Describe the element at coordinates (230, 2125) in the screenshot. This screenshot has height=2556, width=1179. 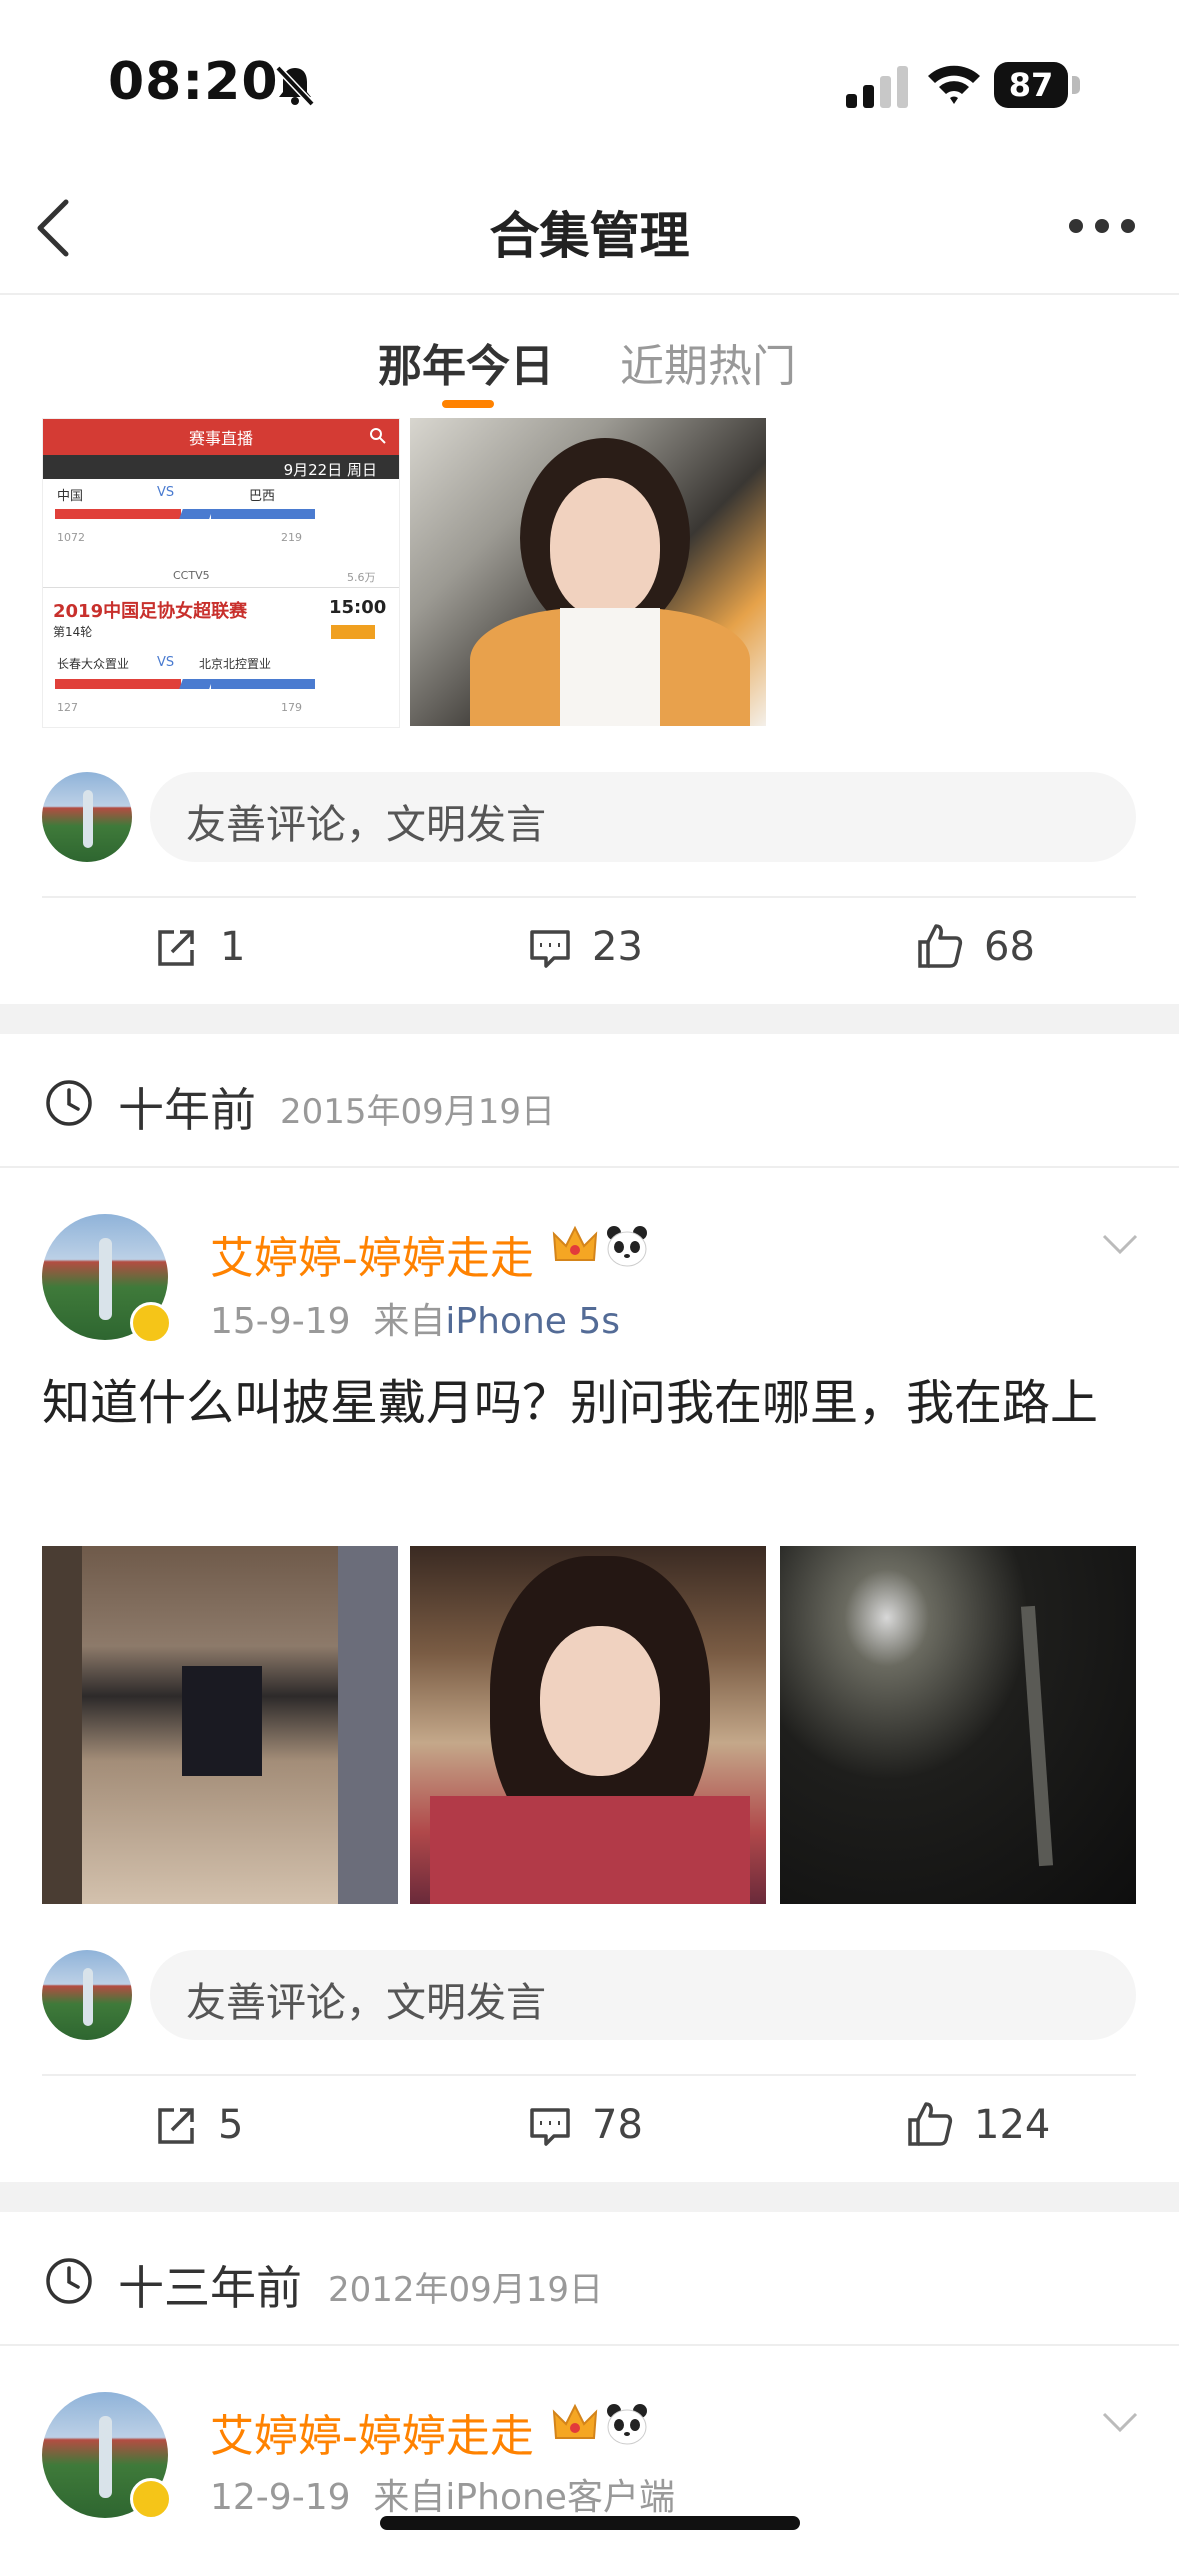
I see `share-count: 5` at that location.